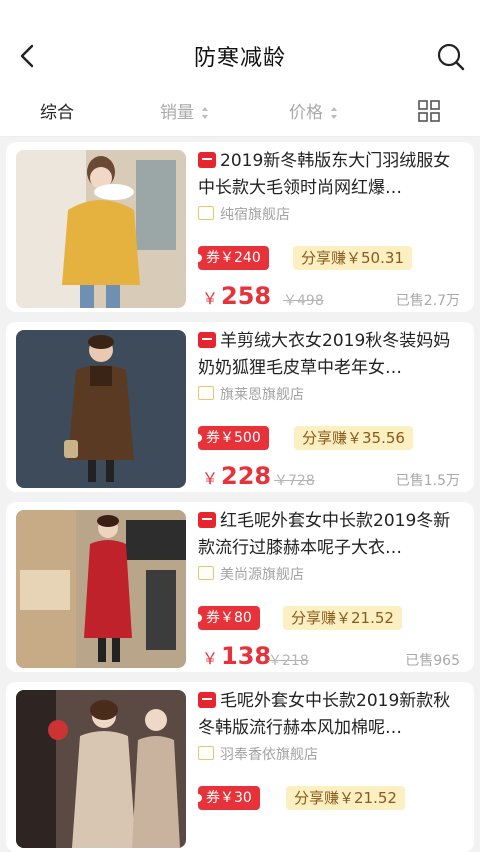  Describe the element at coordinates (288, 661) in the screenshot. I see `original-price: ￥218` at that location.